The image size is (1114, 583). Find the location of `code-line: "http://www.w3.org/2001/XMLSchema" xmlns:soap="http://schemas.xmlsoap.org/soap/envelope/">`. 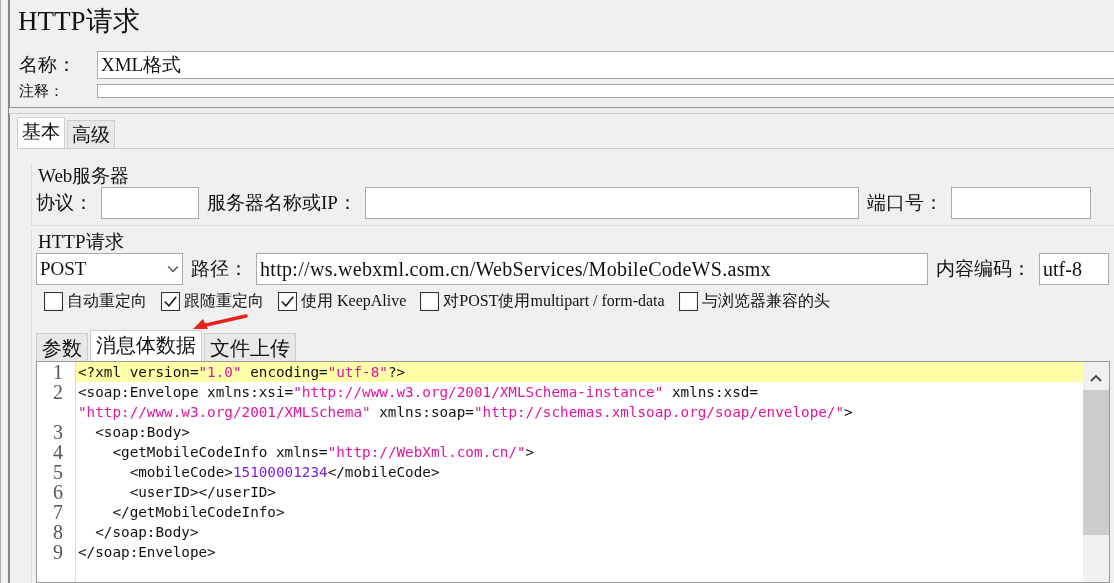

code-line: "http://www.w3.org/2001/XMLSchema" xmlns:soap="http://schemas.xmlsoap.org/soap/envelope/"> is located at coordinates (465, 412).